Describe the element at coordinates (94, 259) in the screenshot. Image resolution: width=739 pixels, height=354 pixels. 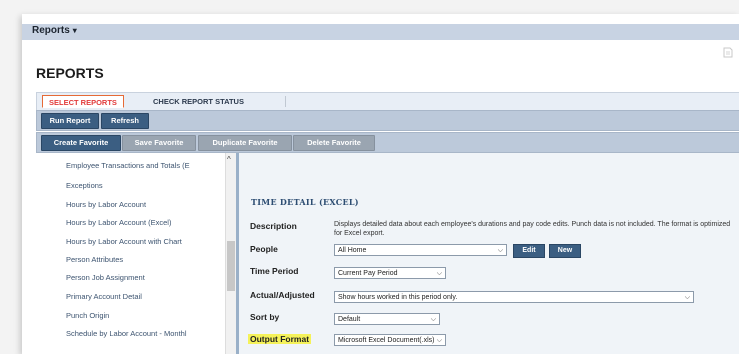
I see `report-list-item: Person Attributes` at that location.